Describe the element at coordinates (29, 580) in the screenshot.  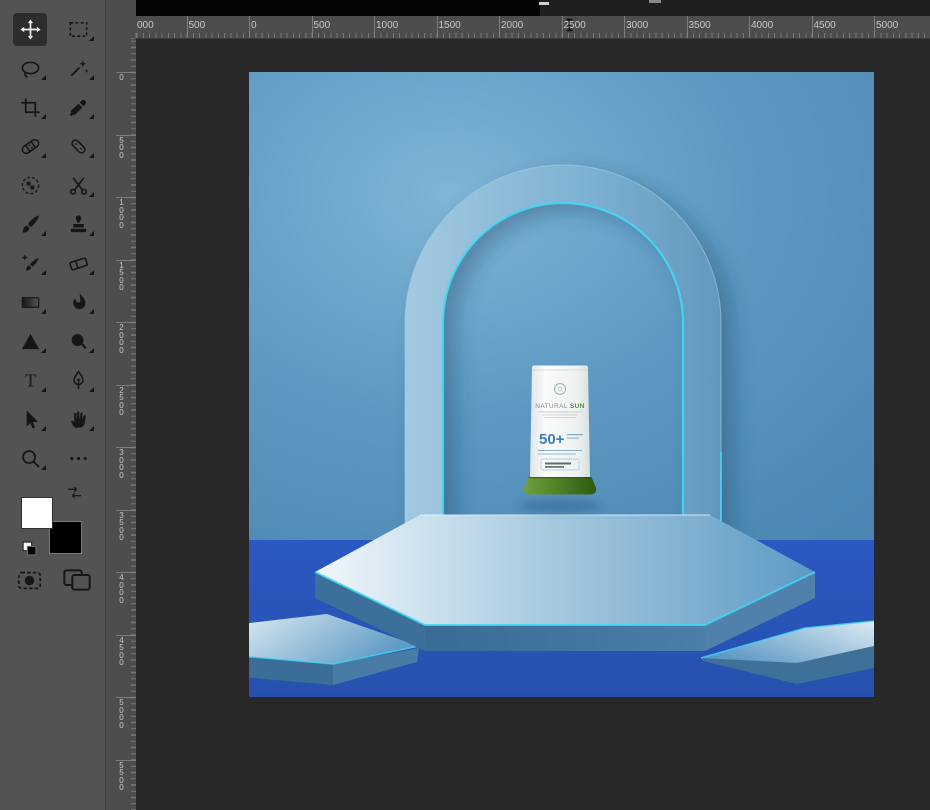
I see `quick-mask-button` at that location.